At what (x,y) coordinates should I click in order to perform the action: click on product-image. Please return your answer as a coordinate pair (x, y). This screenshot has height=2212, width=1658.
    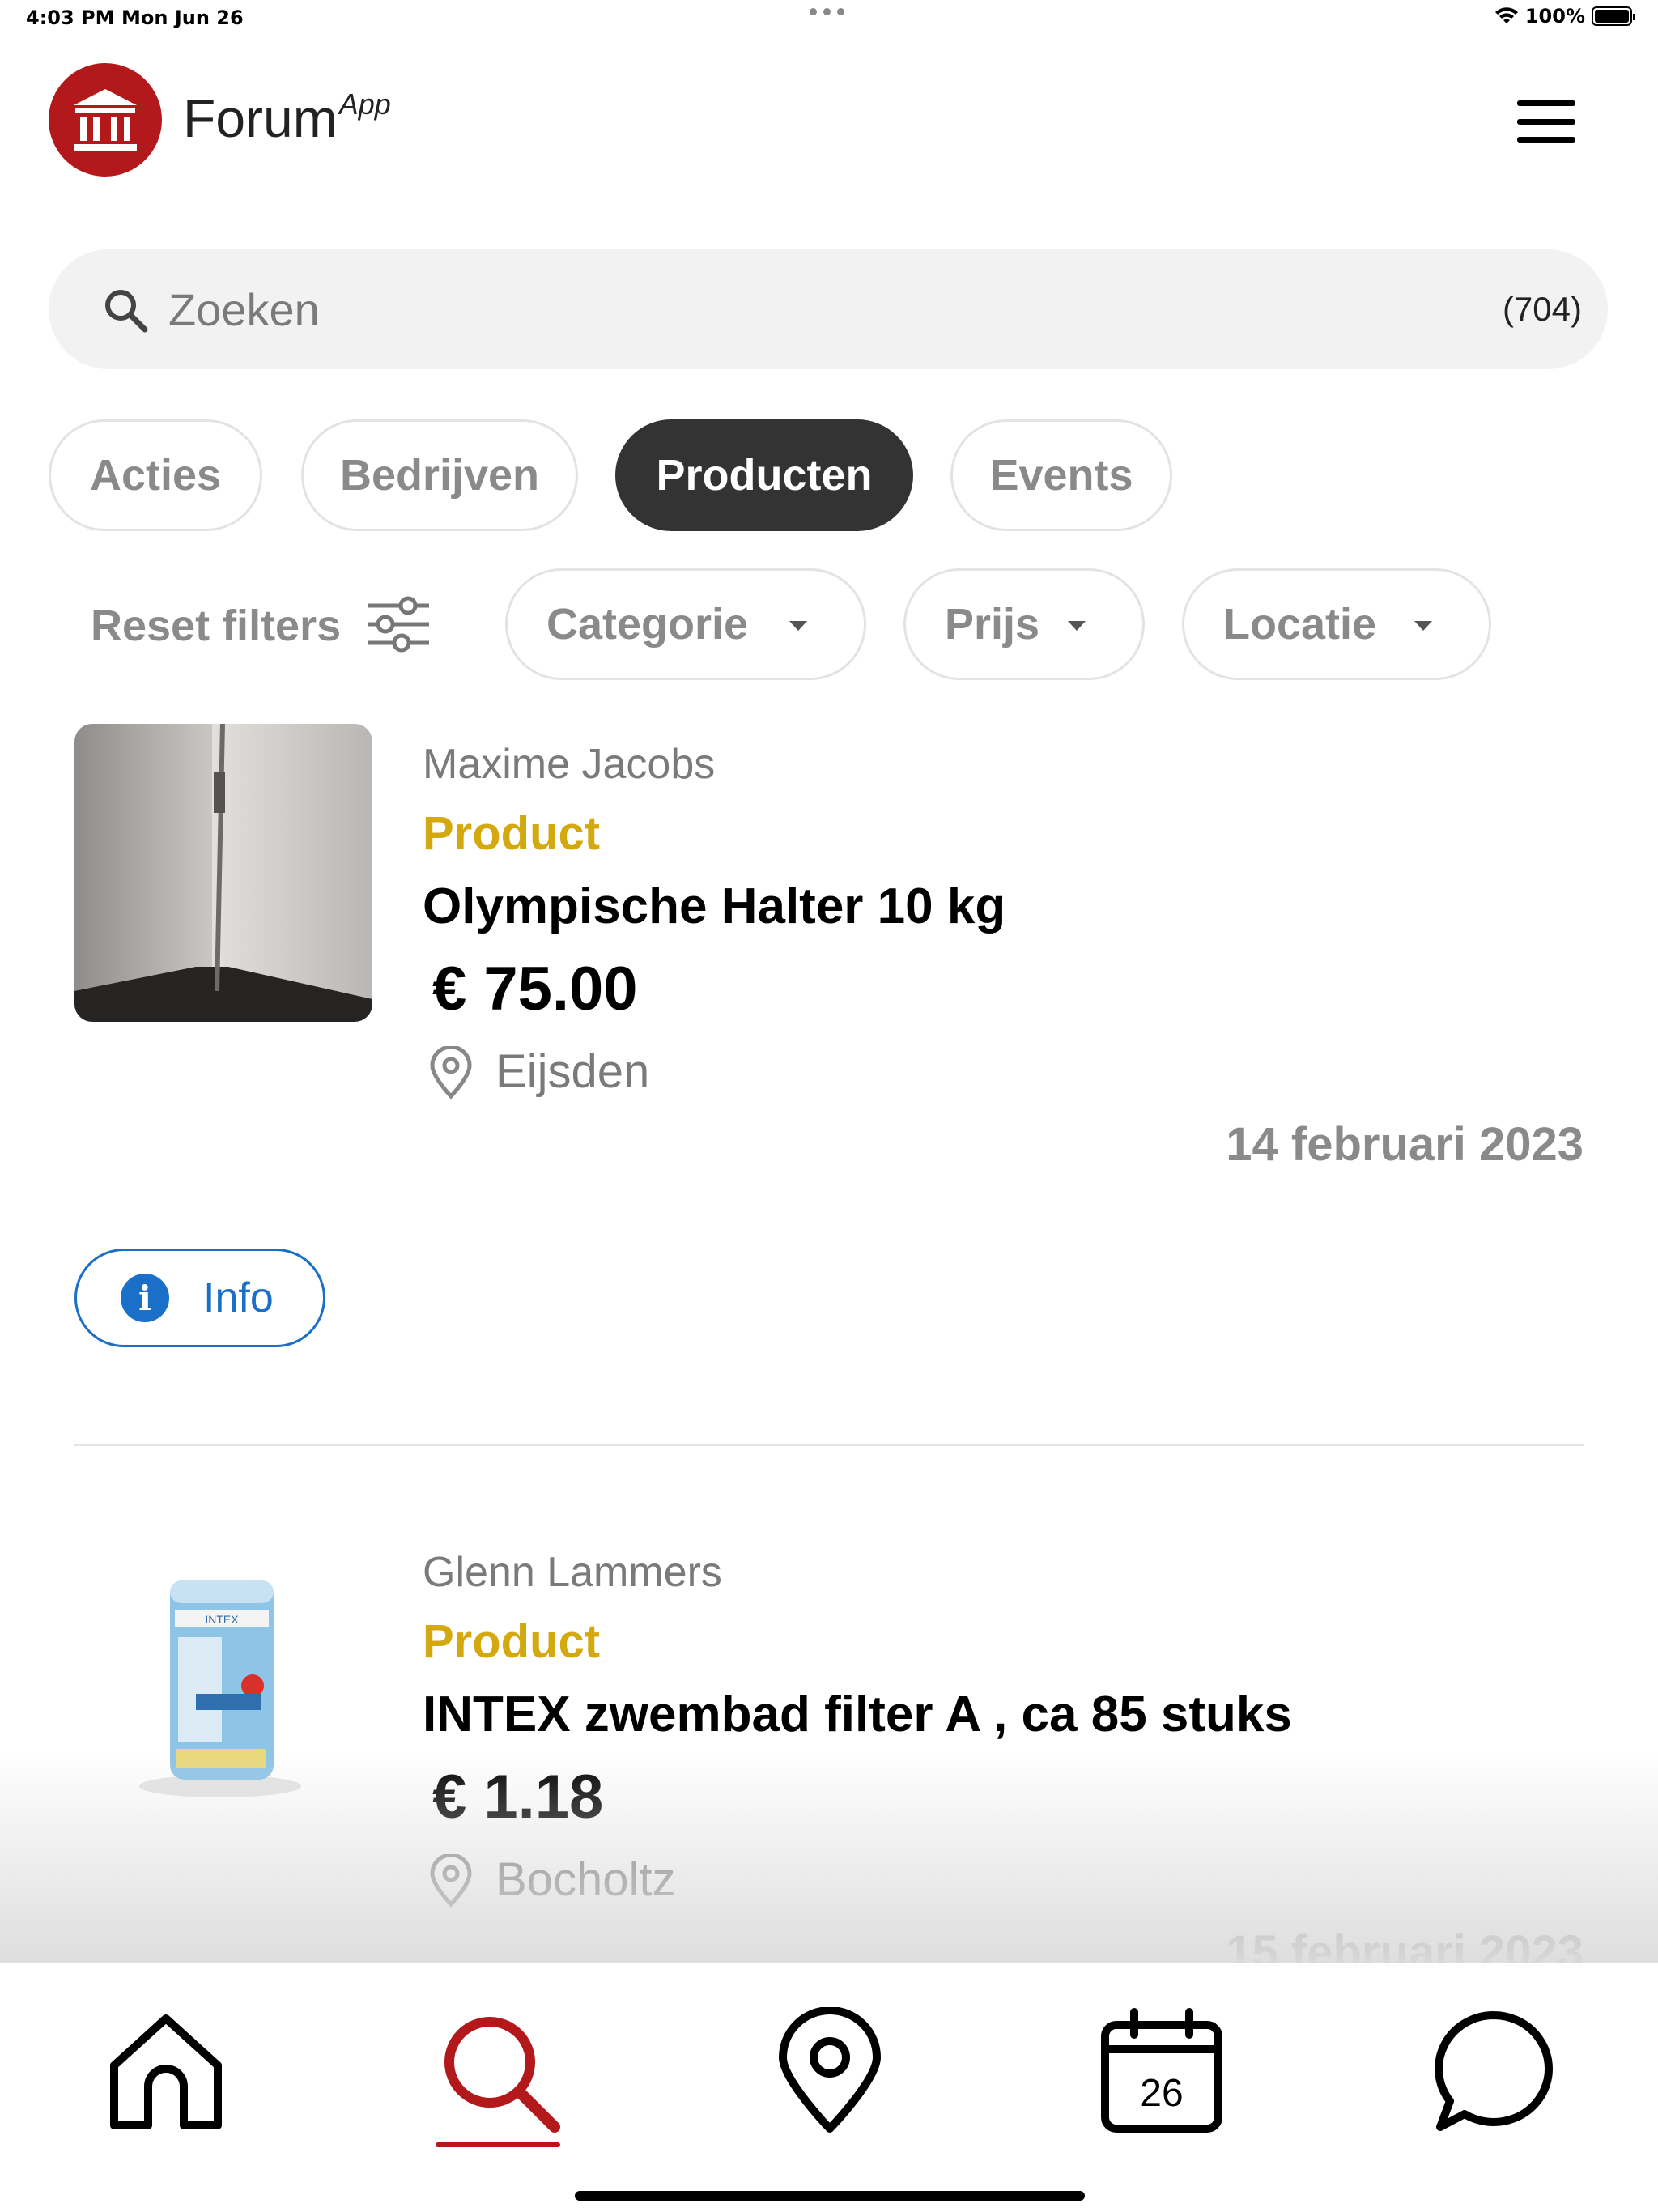
    Looking at the image, I should click on (223, 873).